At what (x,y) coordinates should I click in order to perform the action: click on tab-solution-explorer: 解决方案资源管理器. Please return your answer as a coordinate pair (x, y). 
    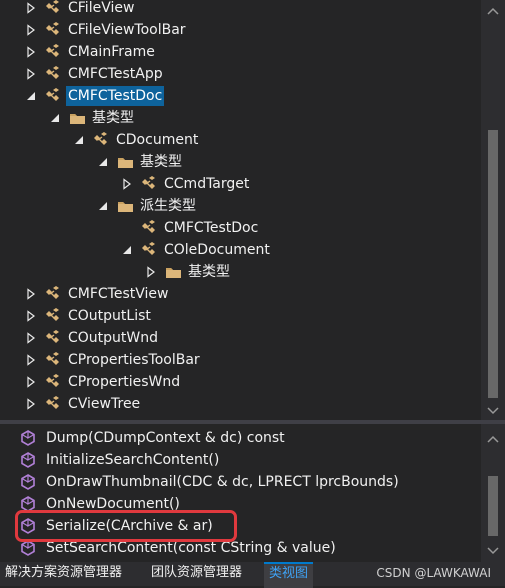
    Looking at the image, I should click on (63, 574).